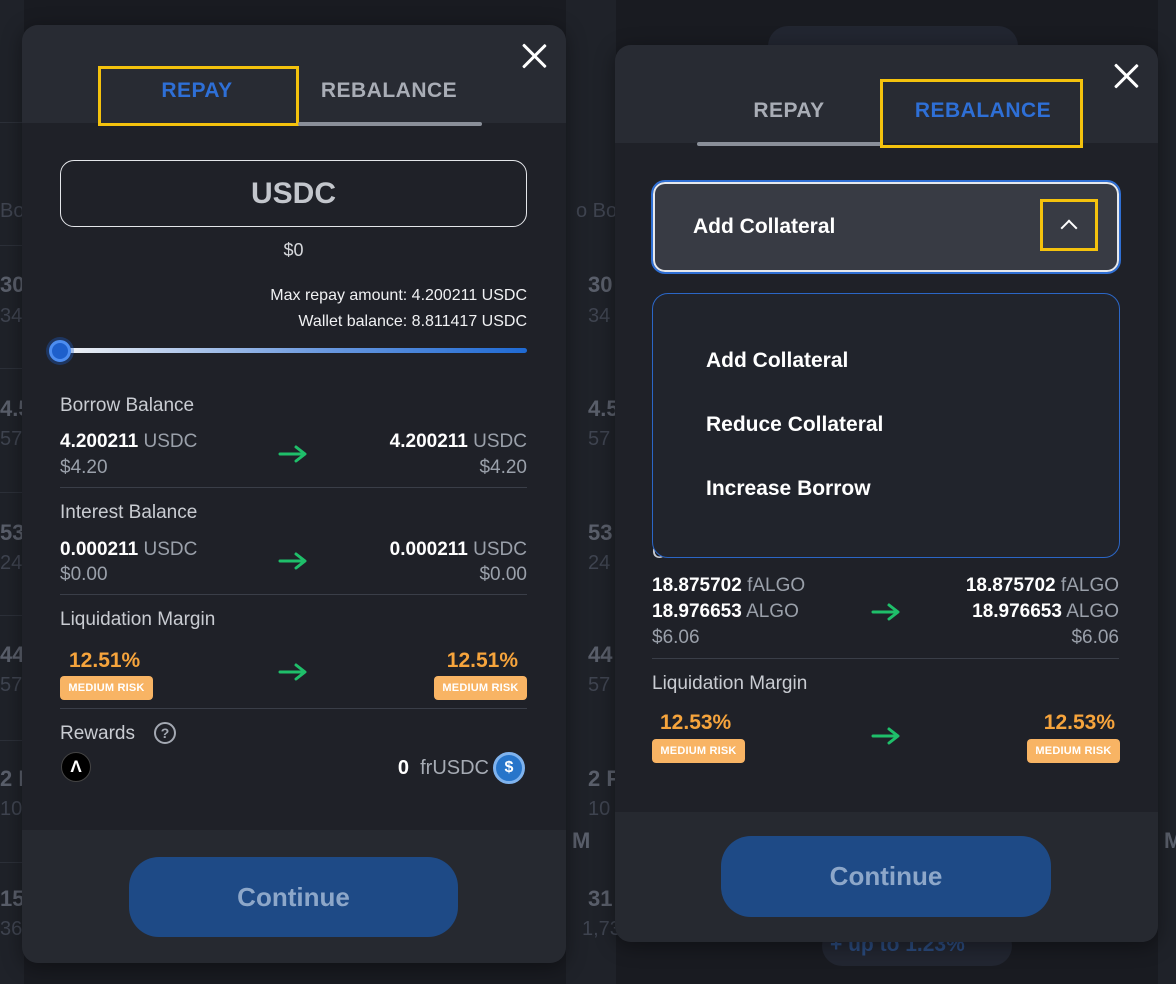 The width and height of the screenshot is (1176, 984). Describe the element at coordinates (503, 574) in the screenshot. I see `interest-to-usd: $0.00` at that location.